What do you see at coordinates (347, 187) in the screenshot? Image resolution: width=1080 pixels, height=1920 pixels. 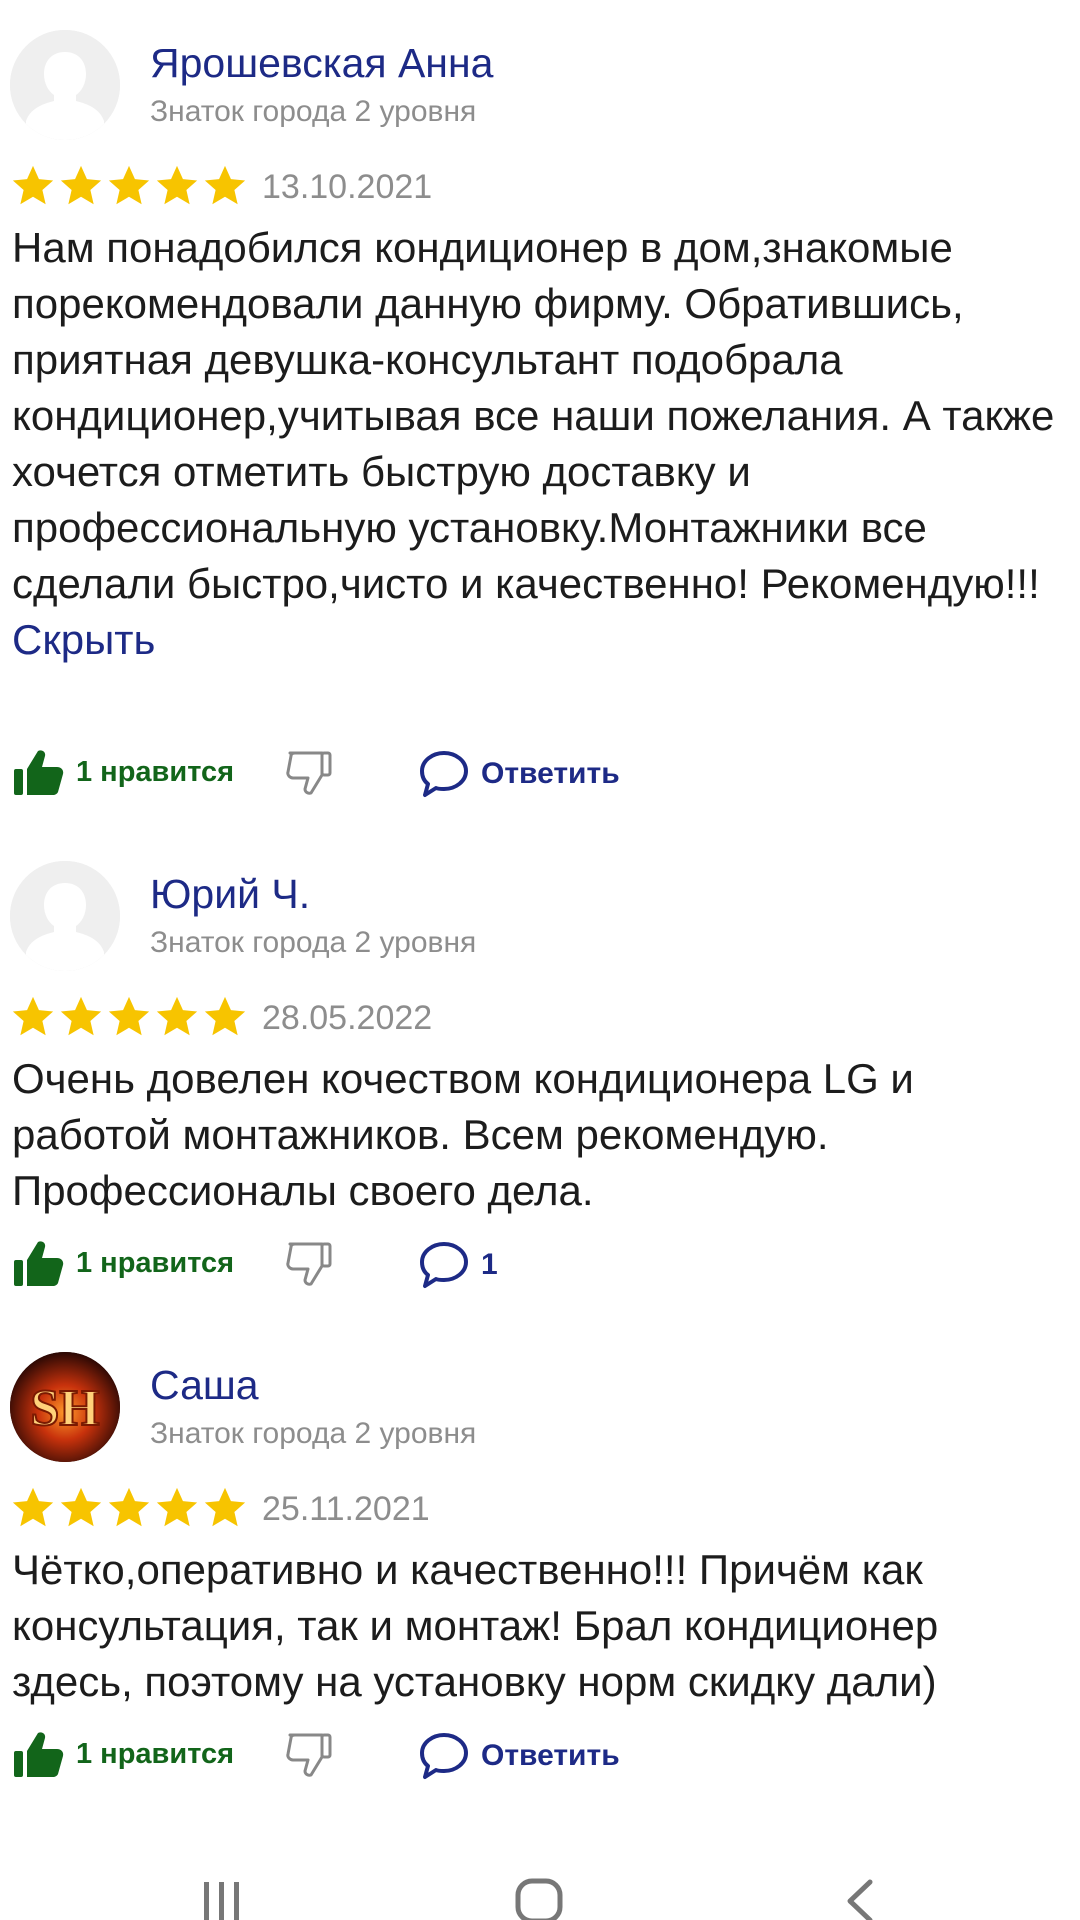 I see `review-date: 13.10.2021` at bounding box center [347, 187].